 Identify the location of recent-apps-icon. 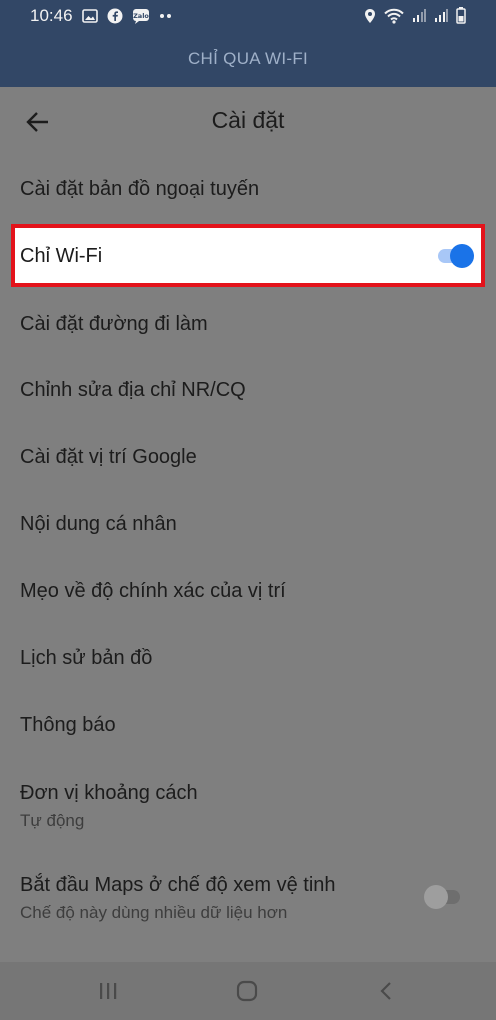
(108, 991).